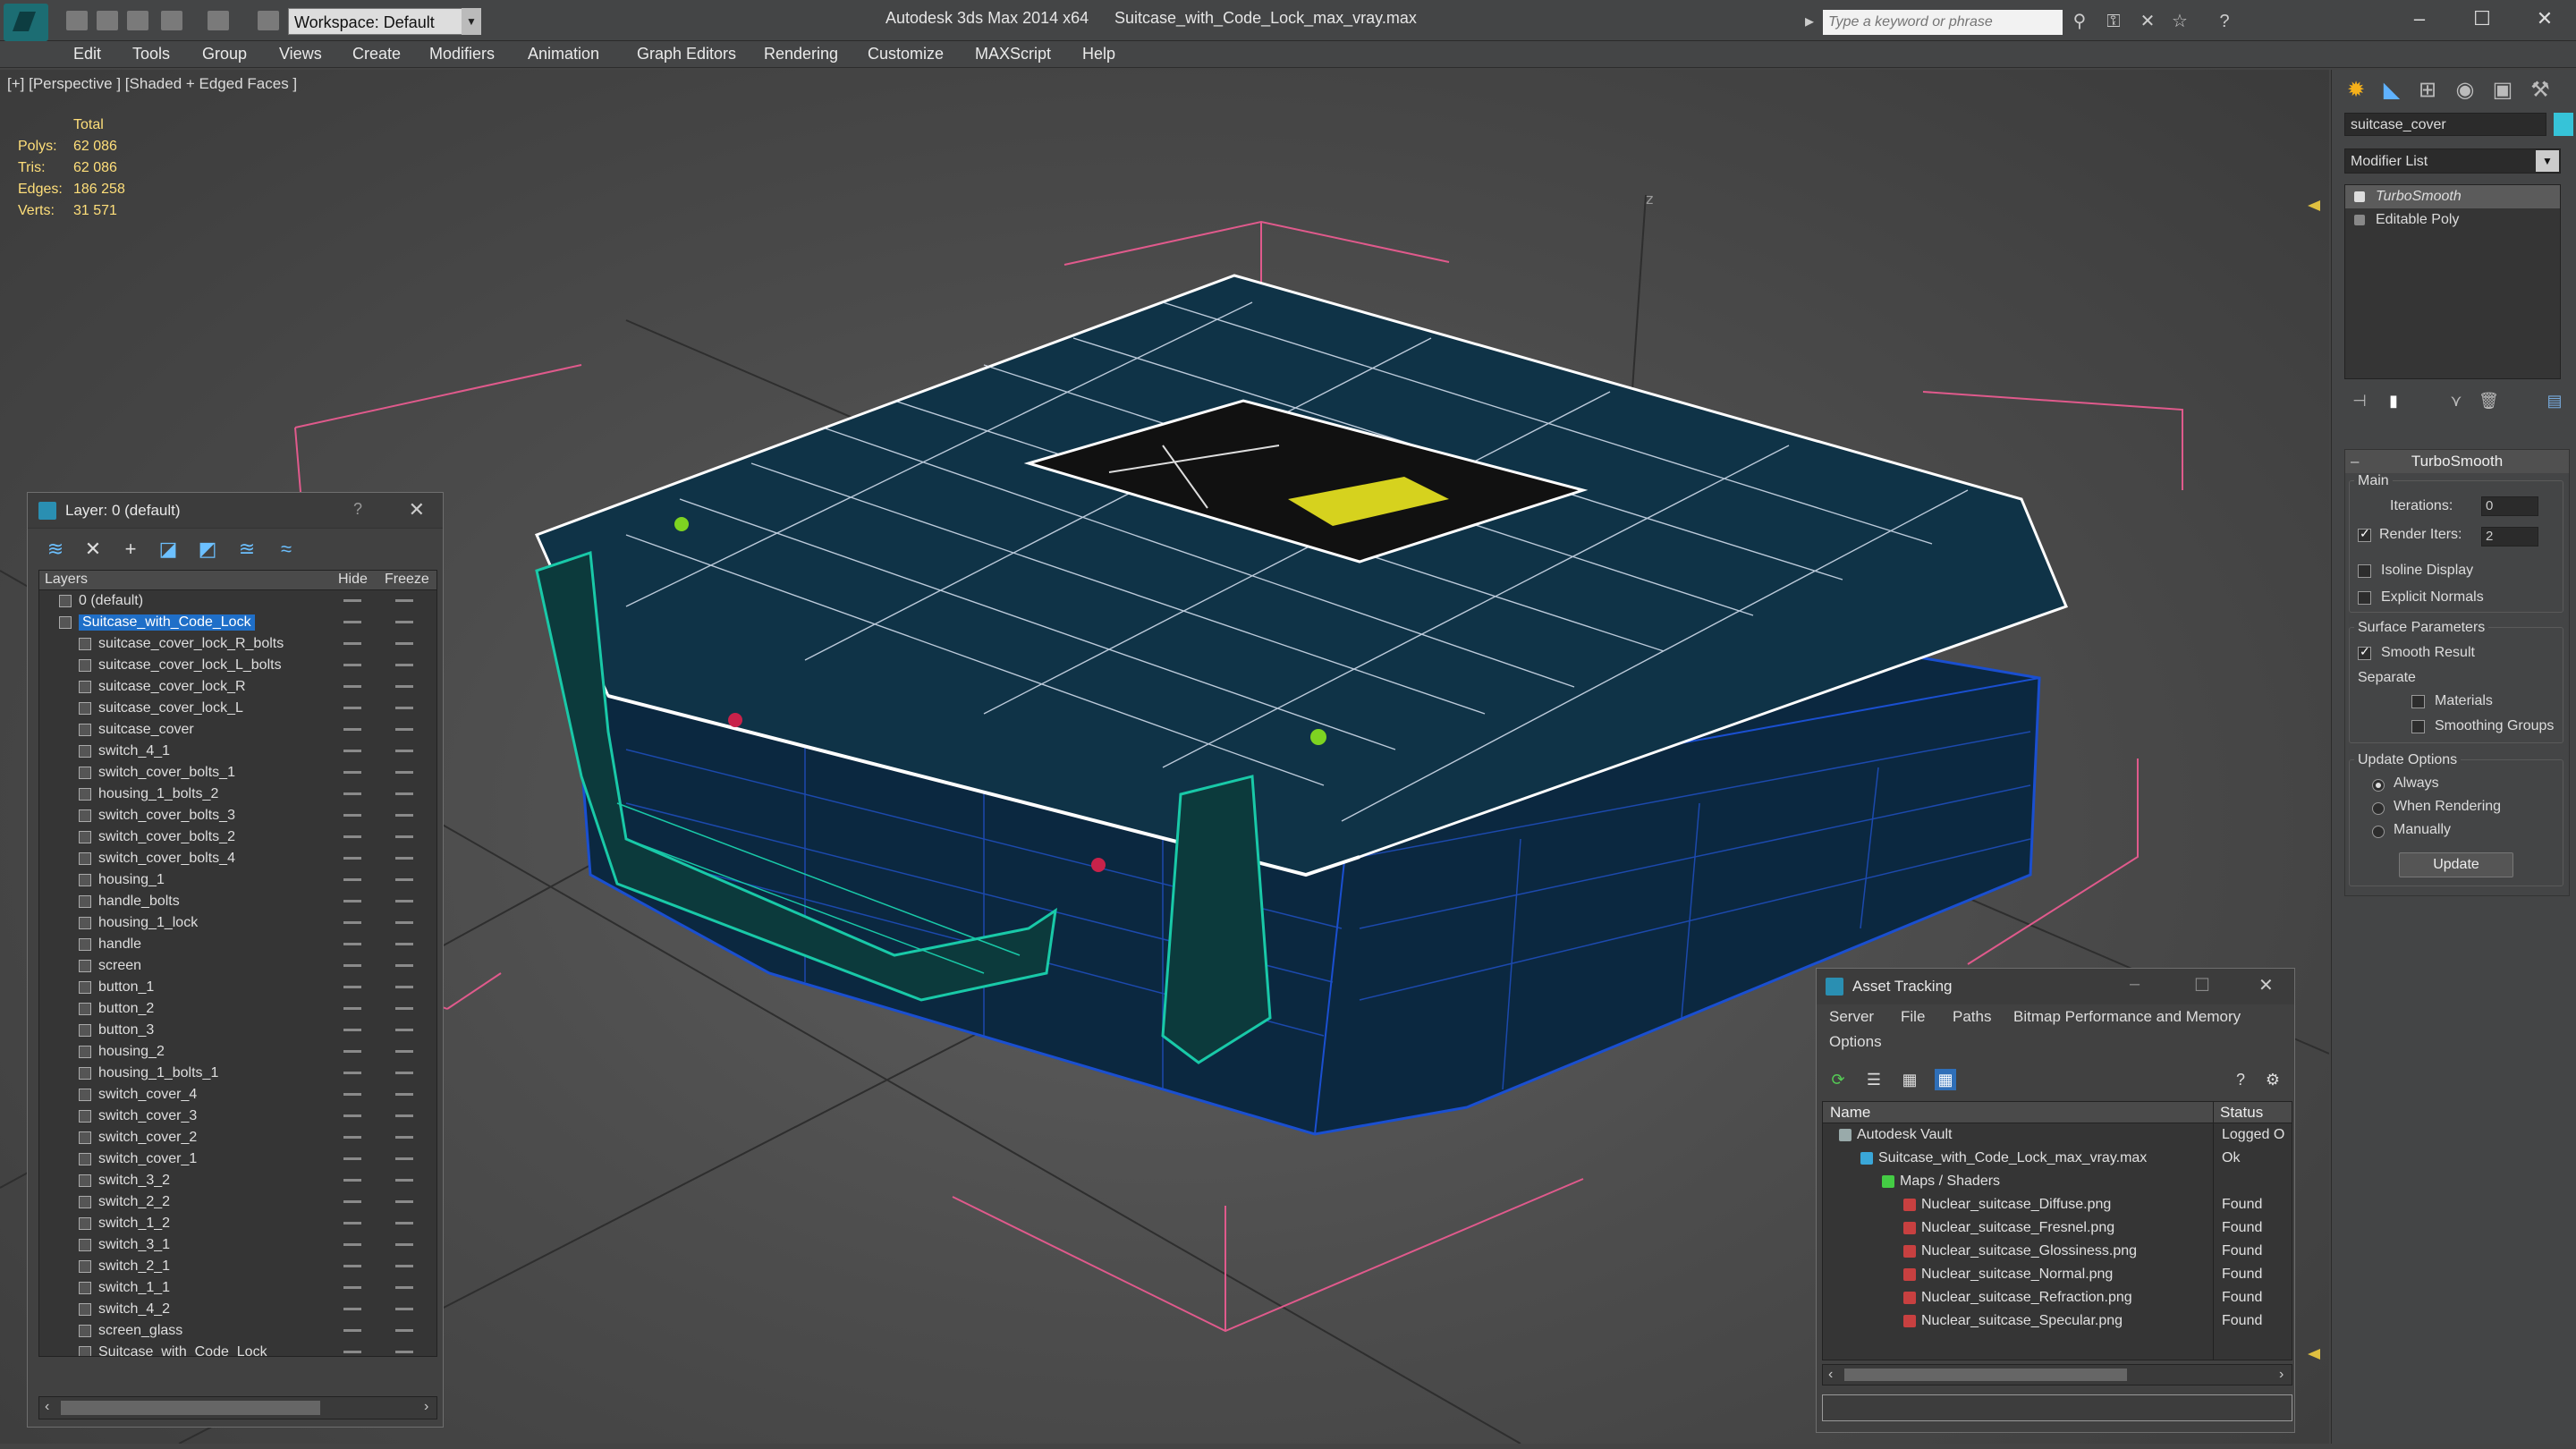 Image resolution: width=2576 pixels, height=1449 pixels. What do you see at coordinates (237, 1202) in the screenshot?
I see `layer-row: switch_2_2` at bounding box center [237, 1202].